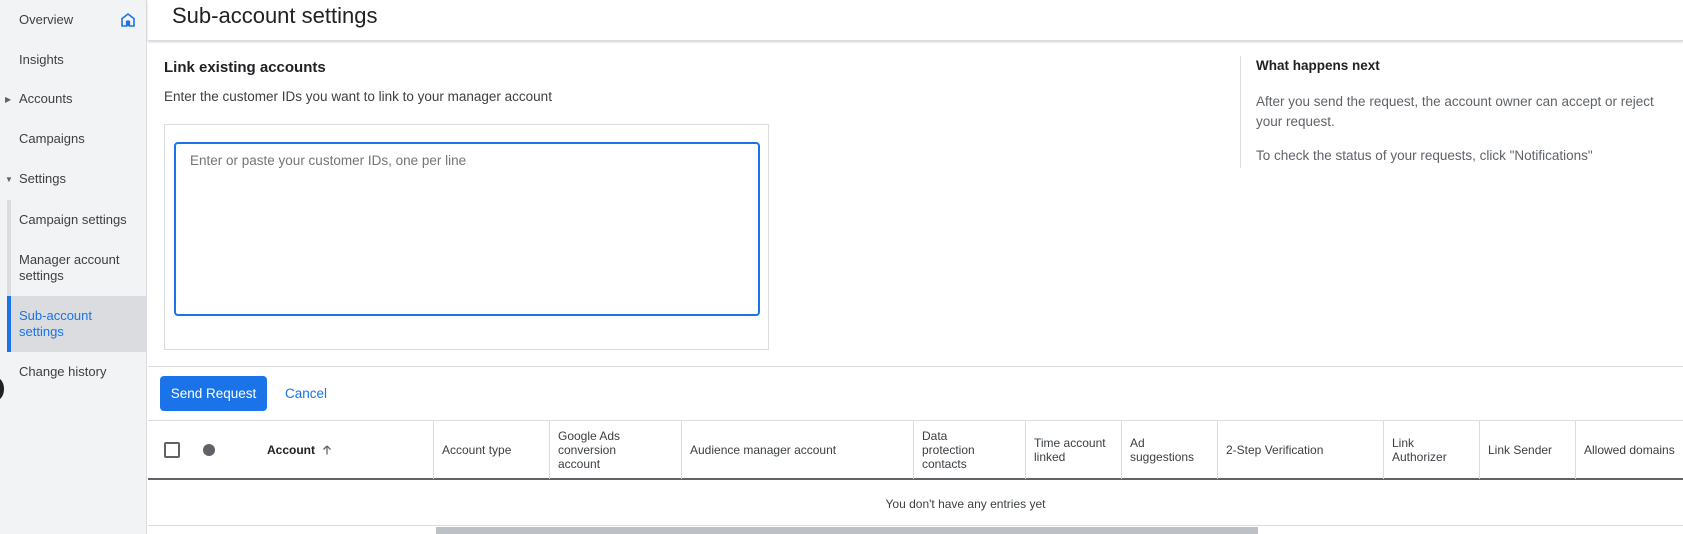 This screenshot has height=534, width=1683. I want to click on home-icon, so click(128, 20).